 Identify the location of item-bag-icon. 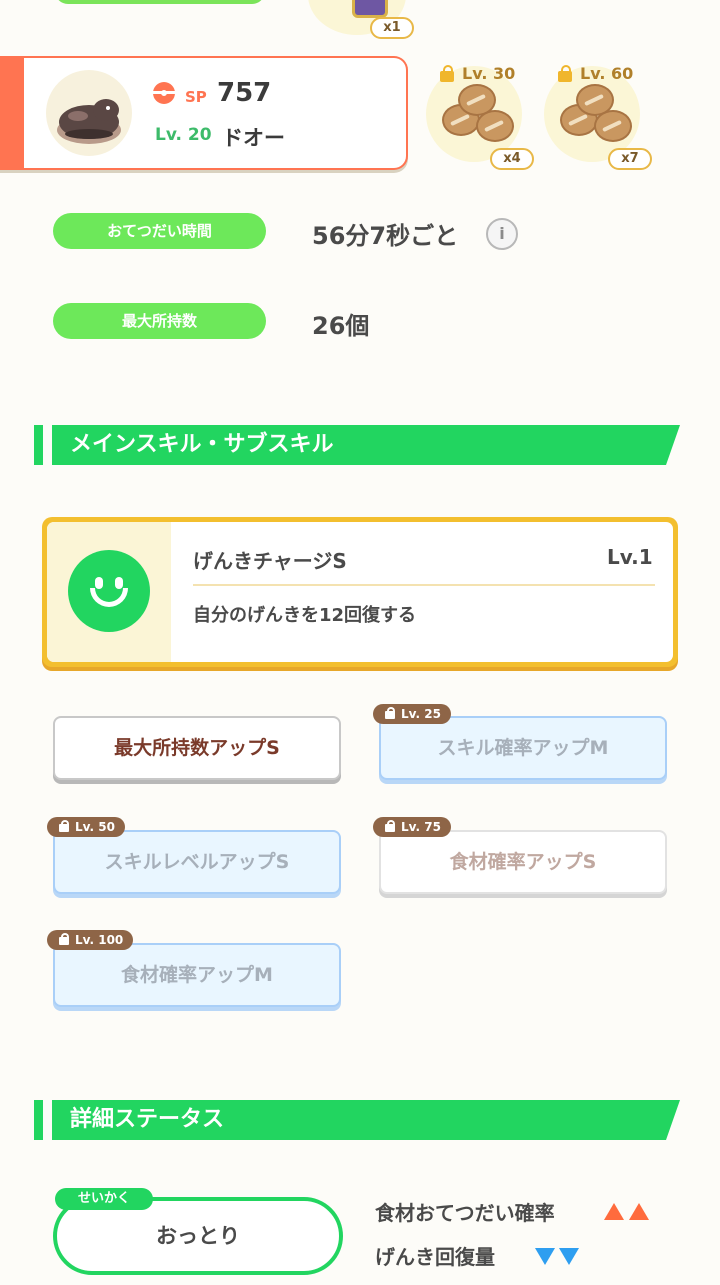
(370, 9).